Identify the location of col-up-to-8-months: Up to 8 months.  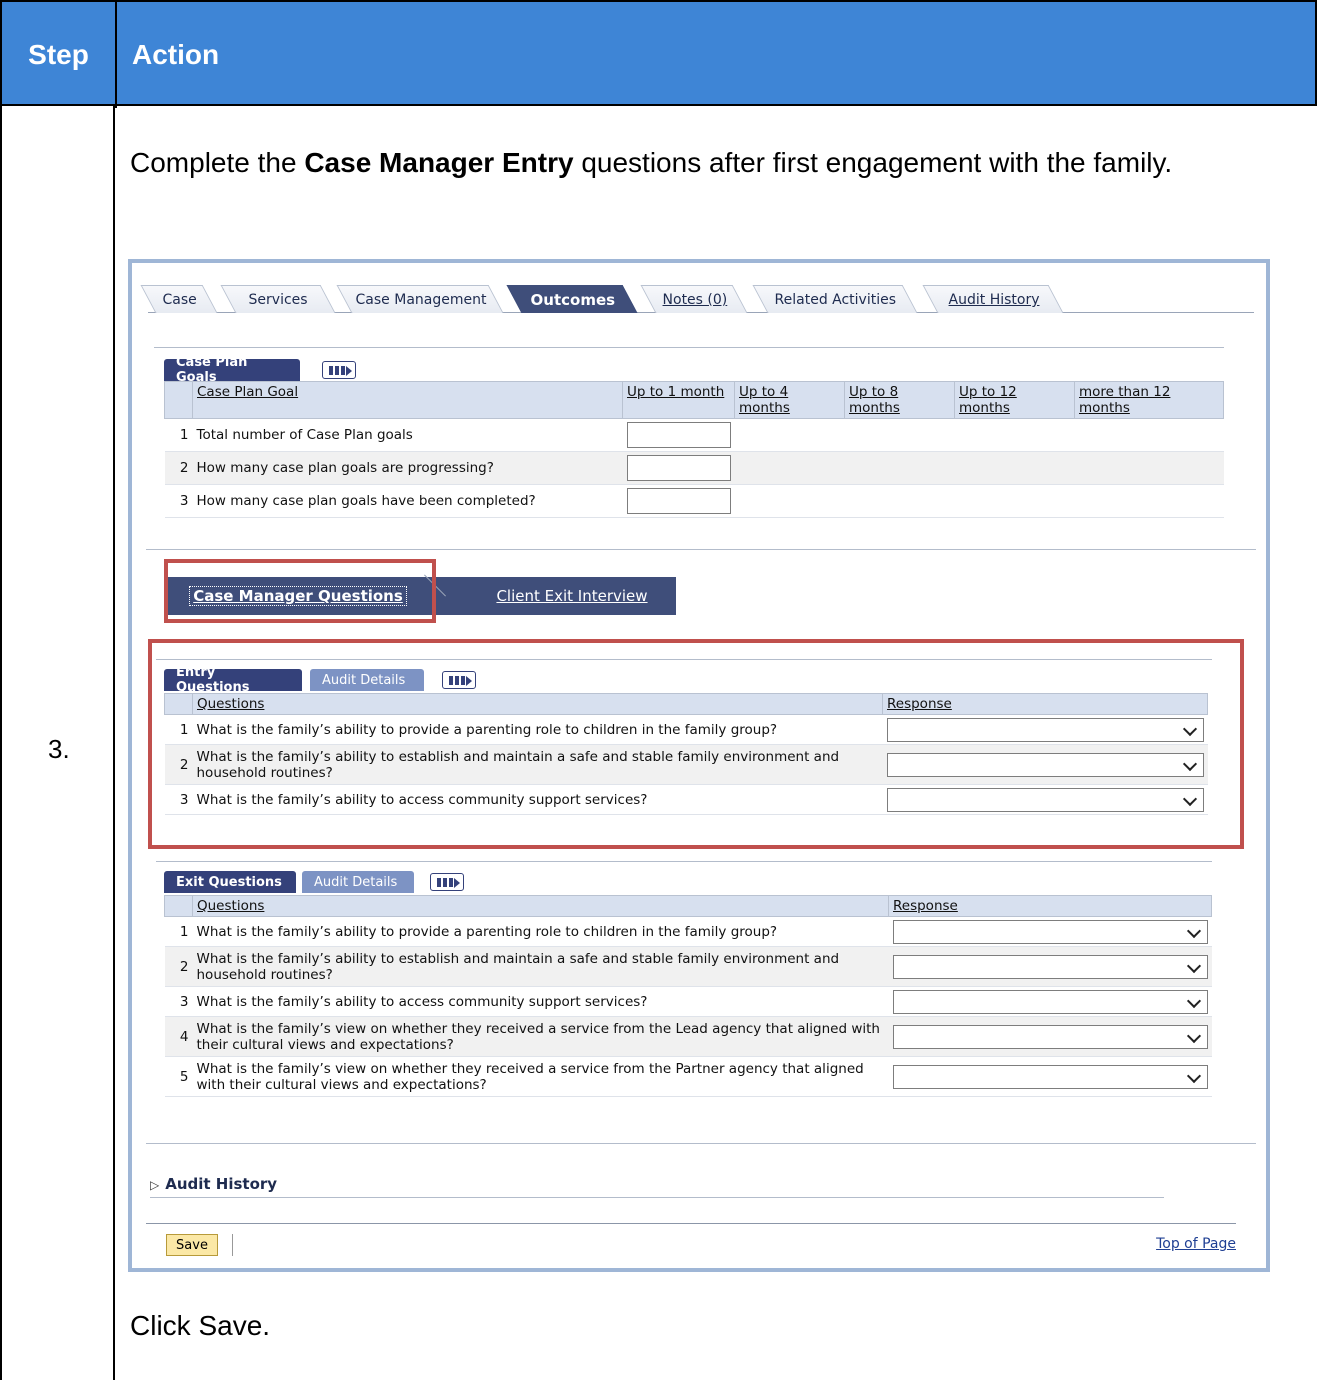
(899, 400).